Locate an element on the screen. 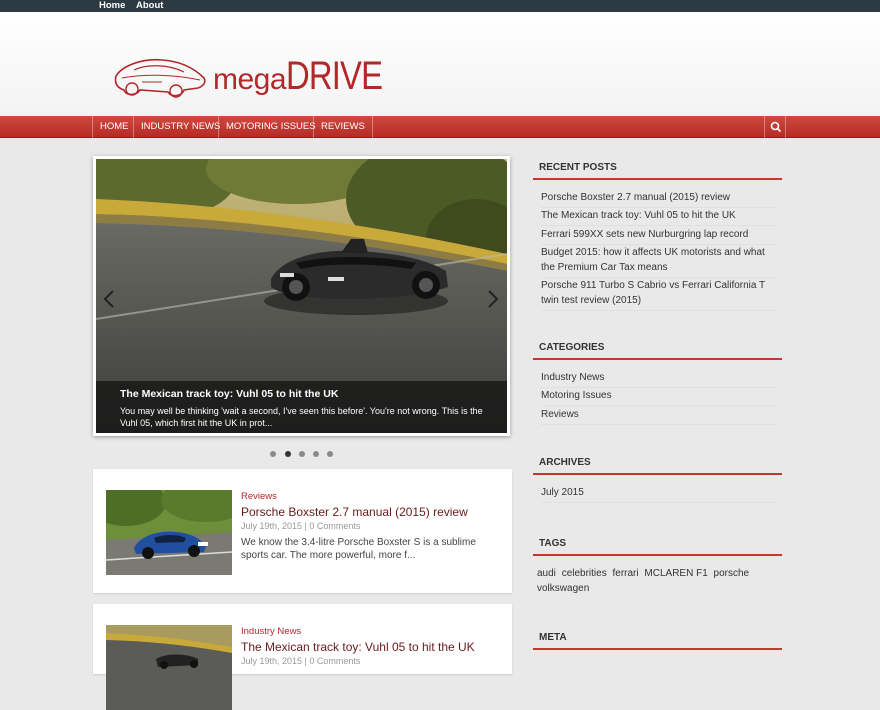  site-logo-text: megaDRIVE is located at coordinates (308, 78).